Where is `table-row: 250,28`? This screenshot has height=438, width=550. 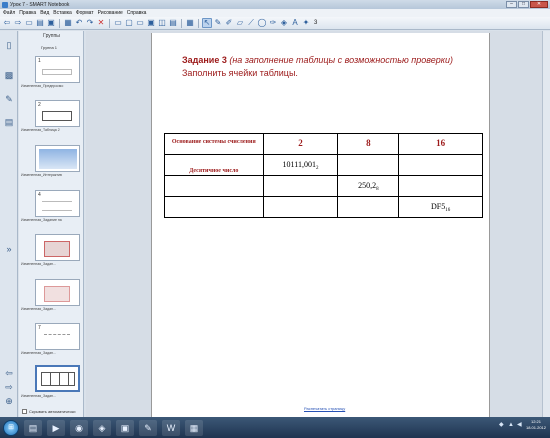 table-row: 250,28 is located at coordinates (323, 186).